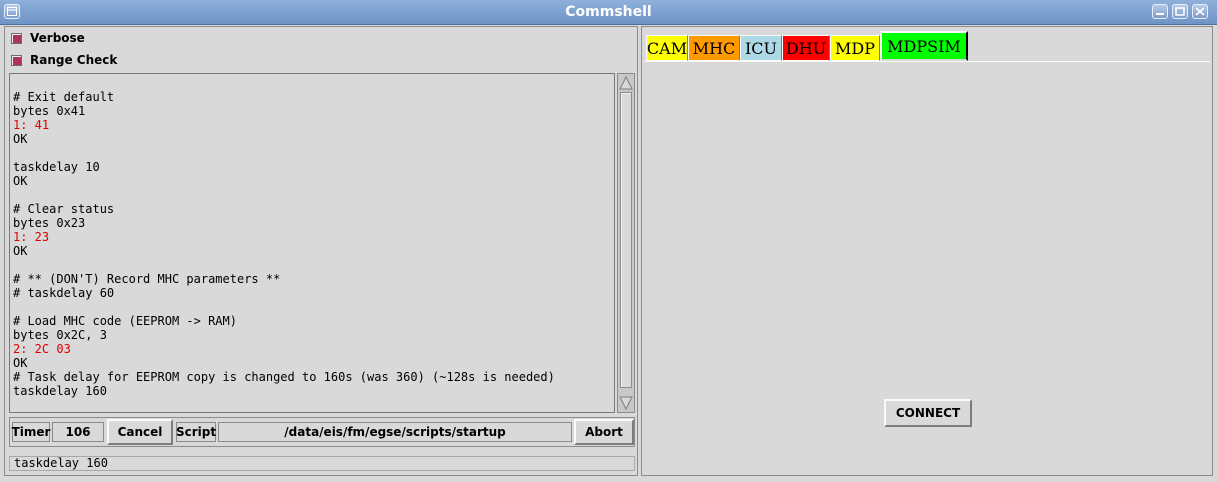 This screenshot has width=1217, height=482. What do you see at coordinates (64, 97) in the screenshot?
I see `console-line: # Exit default` at bounding box center [64, 97].